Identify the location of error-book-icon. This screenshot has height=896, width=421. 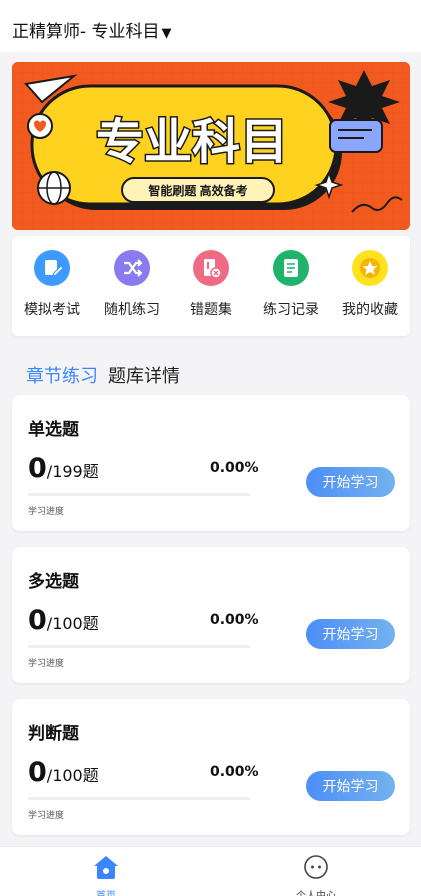
(211, 268).